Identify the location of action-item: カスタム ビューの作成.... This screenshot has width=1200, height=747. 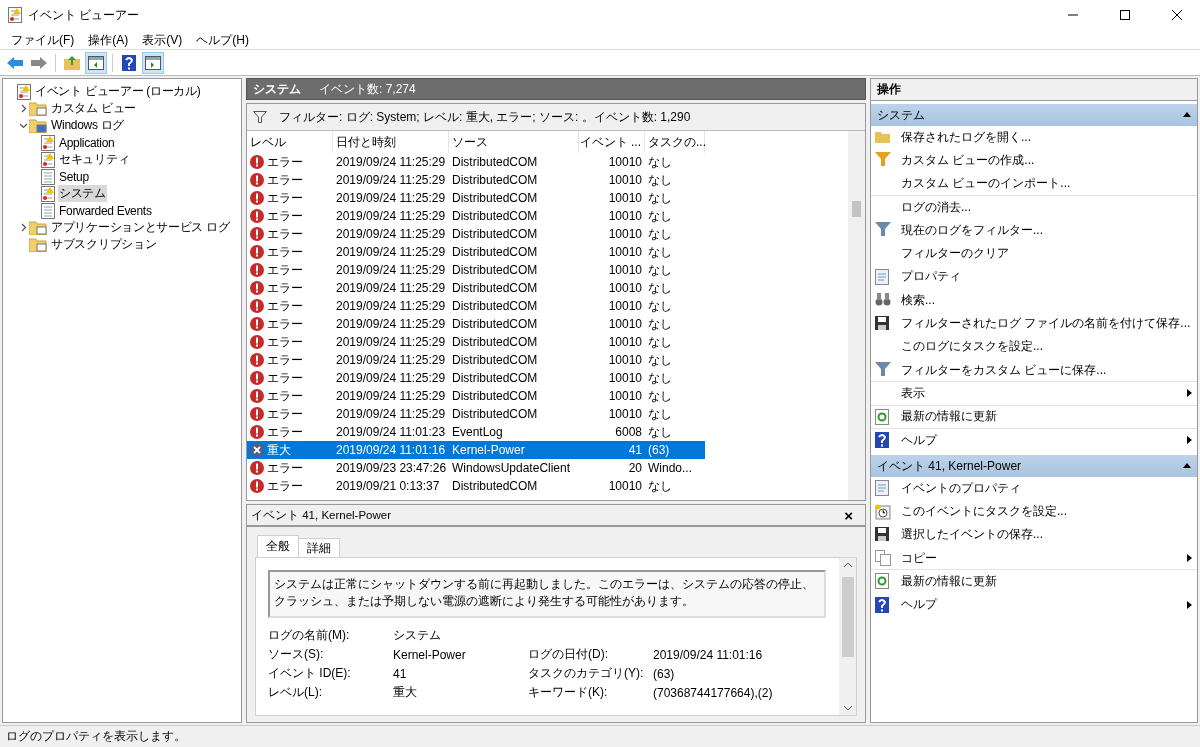
(1034, 161).